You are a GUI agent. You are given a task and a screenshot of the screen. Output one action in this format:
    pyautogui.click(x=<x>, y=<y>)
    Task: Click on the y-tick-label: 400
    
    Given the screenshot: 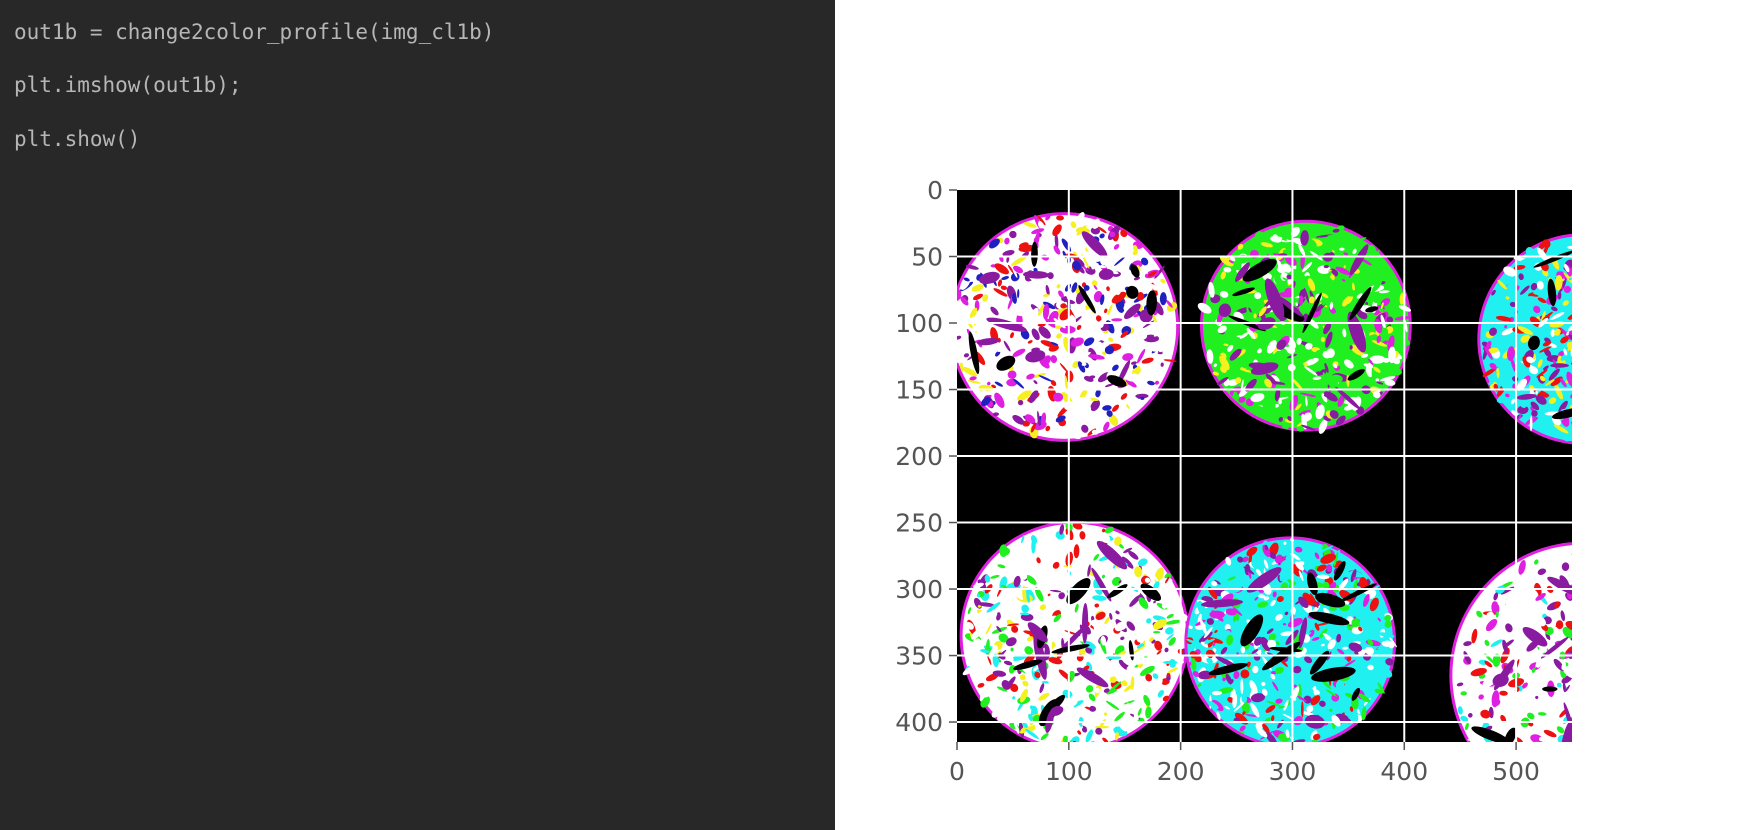 What is the action you would take?
    pyautogui.click(x=919, y=722)
    